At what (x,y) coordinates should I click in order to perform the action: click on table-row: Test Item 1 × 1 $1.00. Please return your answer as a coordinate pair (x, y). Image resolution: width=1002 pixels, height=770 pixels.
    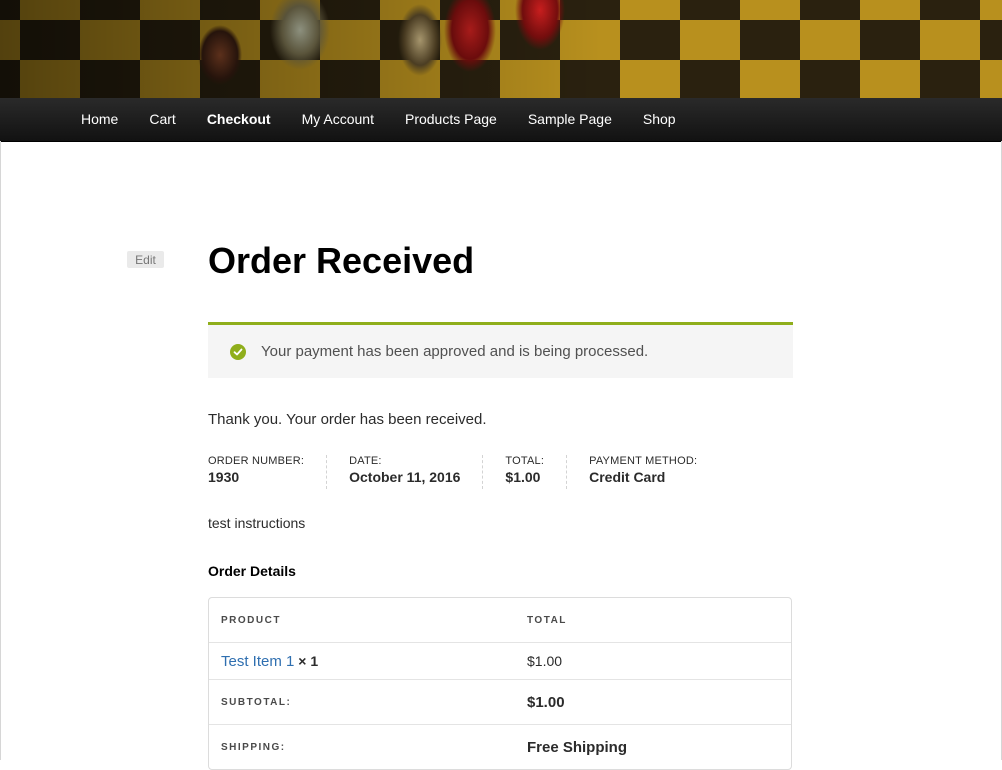
    Looking at the image, I should click on (500, 660).